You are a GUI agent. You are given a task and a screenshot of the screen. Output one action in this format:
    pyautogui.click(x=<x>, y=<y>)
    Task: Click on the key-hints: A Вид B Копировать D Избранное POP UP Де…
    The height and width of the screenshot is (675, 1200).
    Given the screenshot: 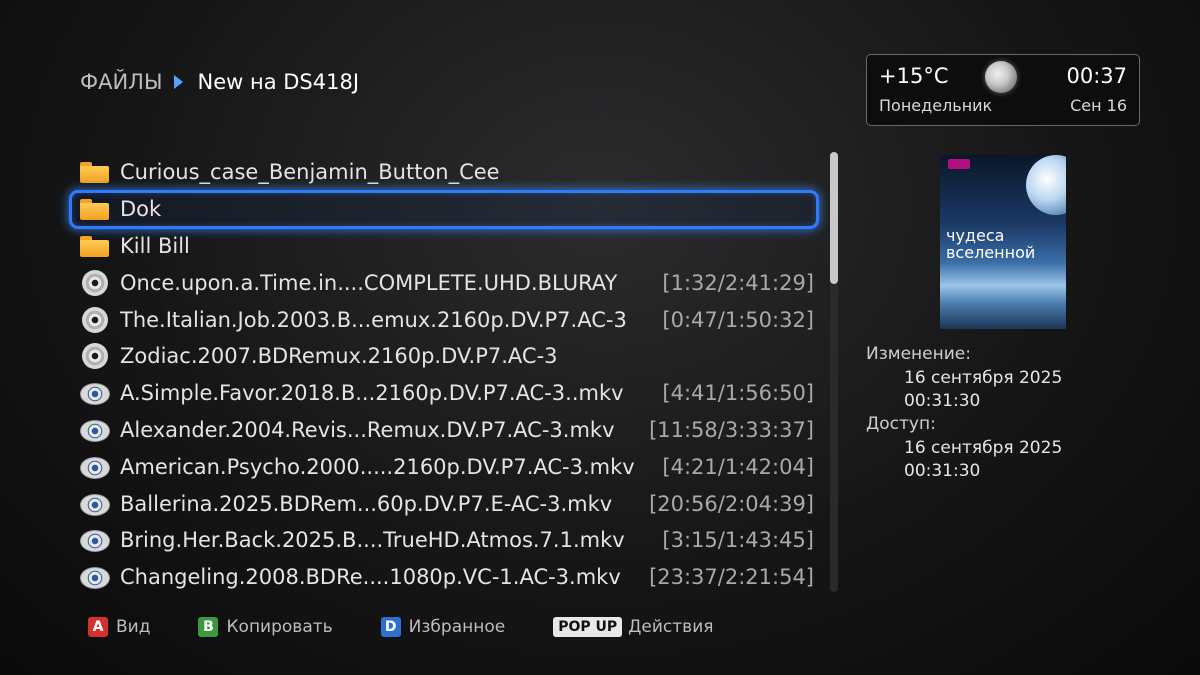 What is the action you would take?
    pyautogui.click(x=400, y=627)
    